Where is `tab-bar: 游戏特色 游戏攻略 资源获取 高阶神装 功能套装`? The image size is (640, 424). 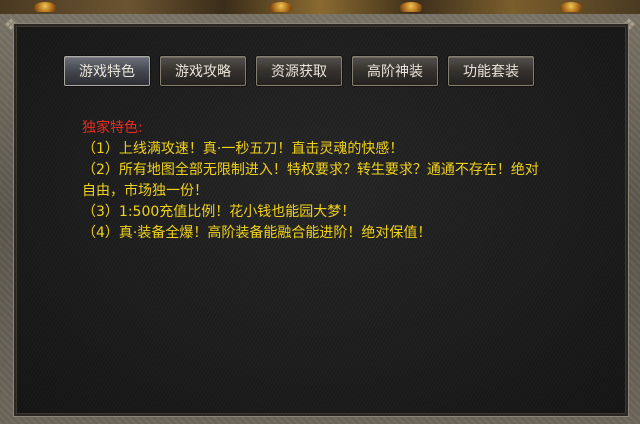 tab-bar: 游戏特色 游戏攻略 资源获取 高阶神装 功能套装 is located at coordinates (299, 71).